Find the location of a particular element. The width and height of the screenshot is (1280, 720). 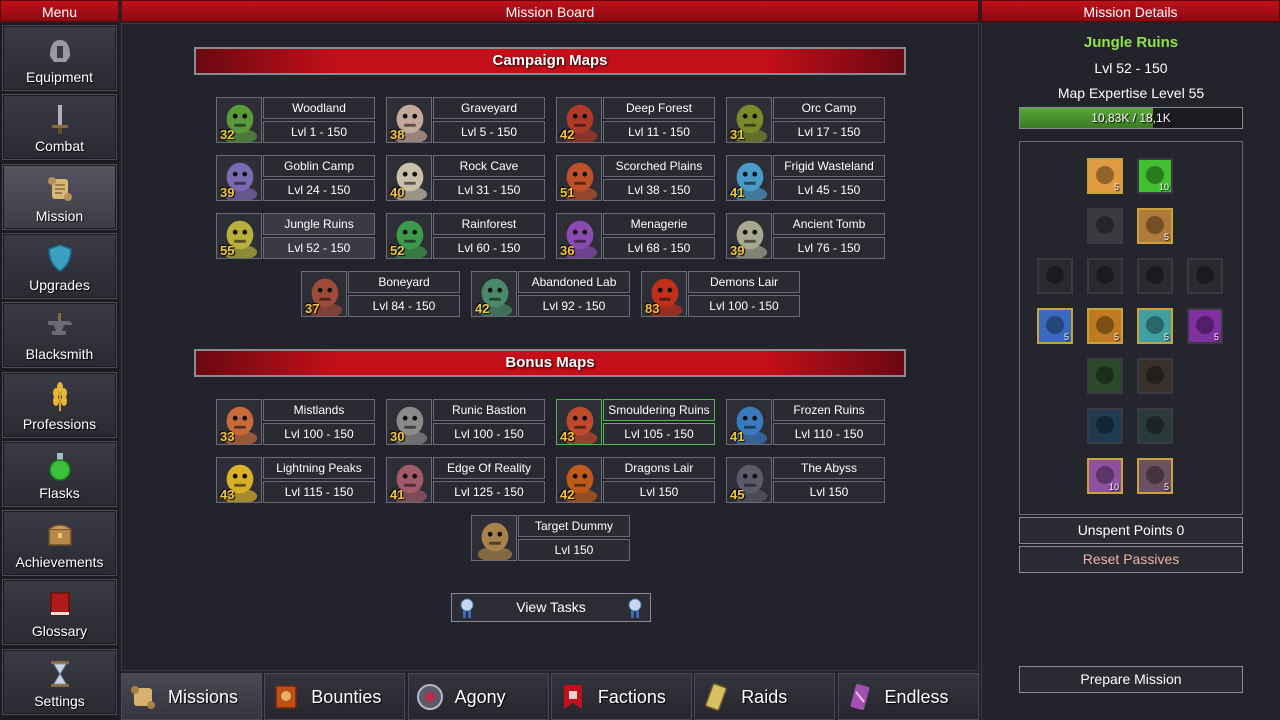

map-edge-of-reality: 41 Edge Of Reality Lvl 125 - 150 is located at coordinates (466, 482).